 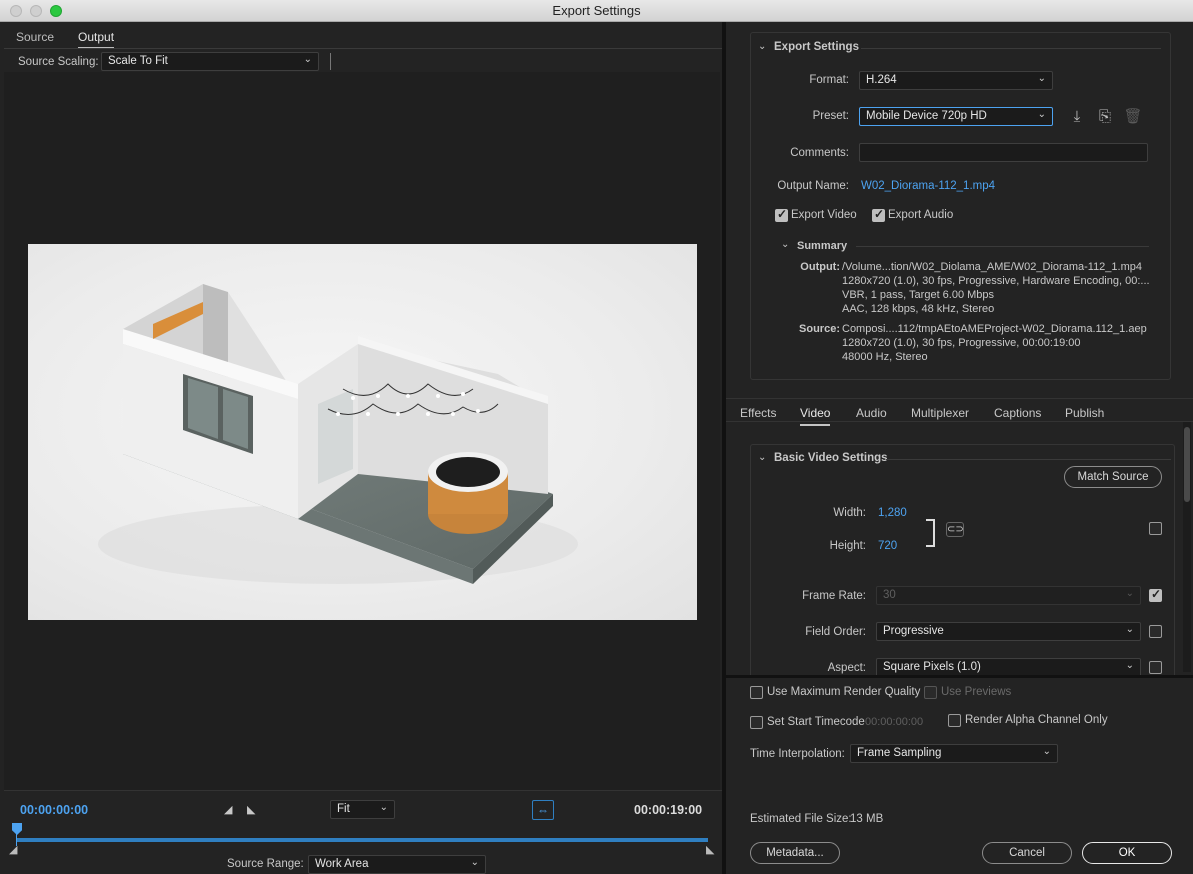 What do you see at coordinates (58, 62) in the screenshot?
I see `source-scaling-label: Source Scaling:` at bounding box center [58, 62].